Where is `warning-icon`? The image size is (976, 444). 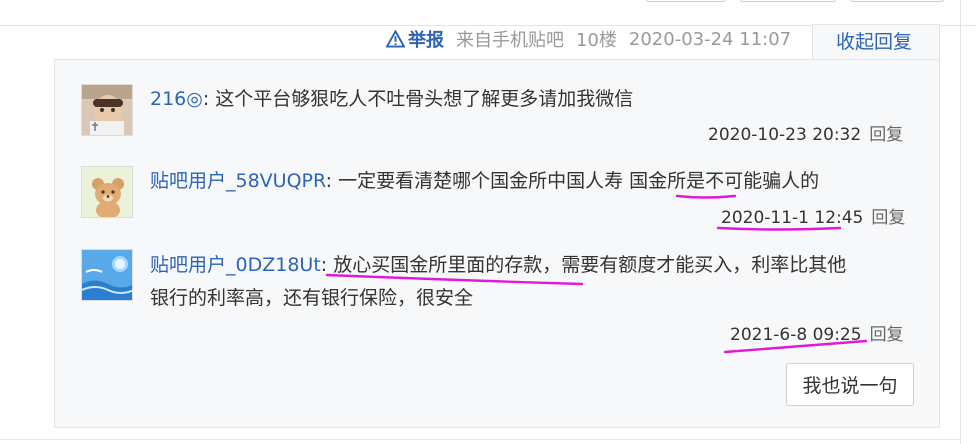 warning-icon is located at coordinates (395, 39).